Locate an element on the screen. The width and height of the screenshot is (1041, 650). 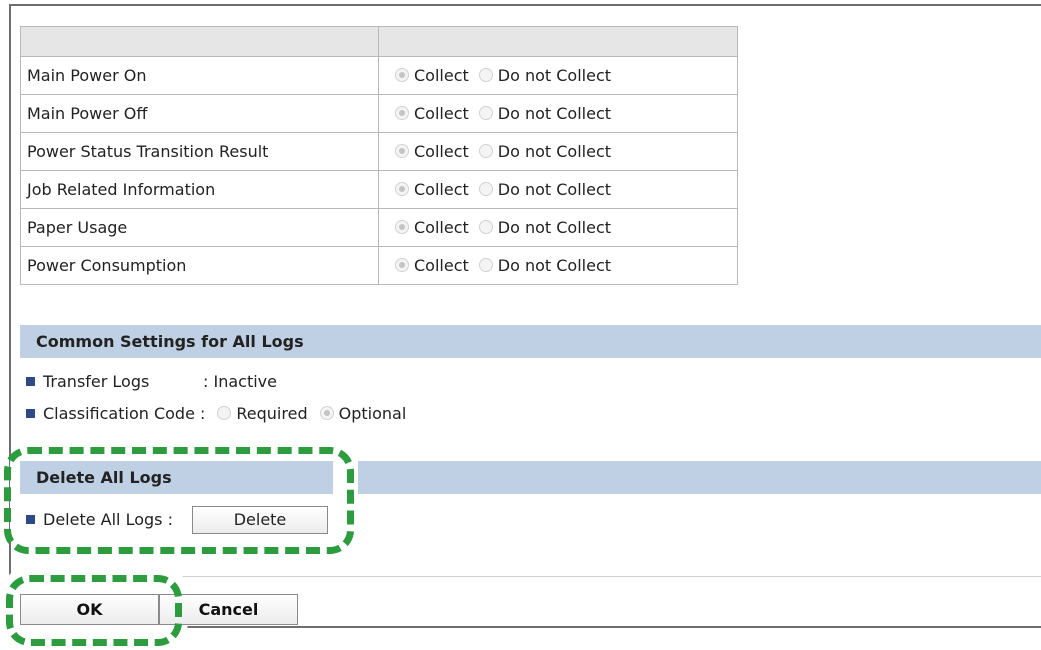
table-row: Power Consumption Collect Do not Collect is located at coordinates (379, 265).